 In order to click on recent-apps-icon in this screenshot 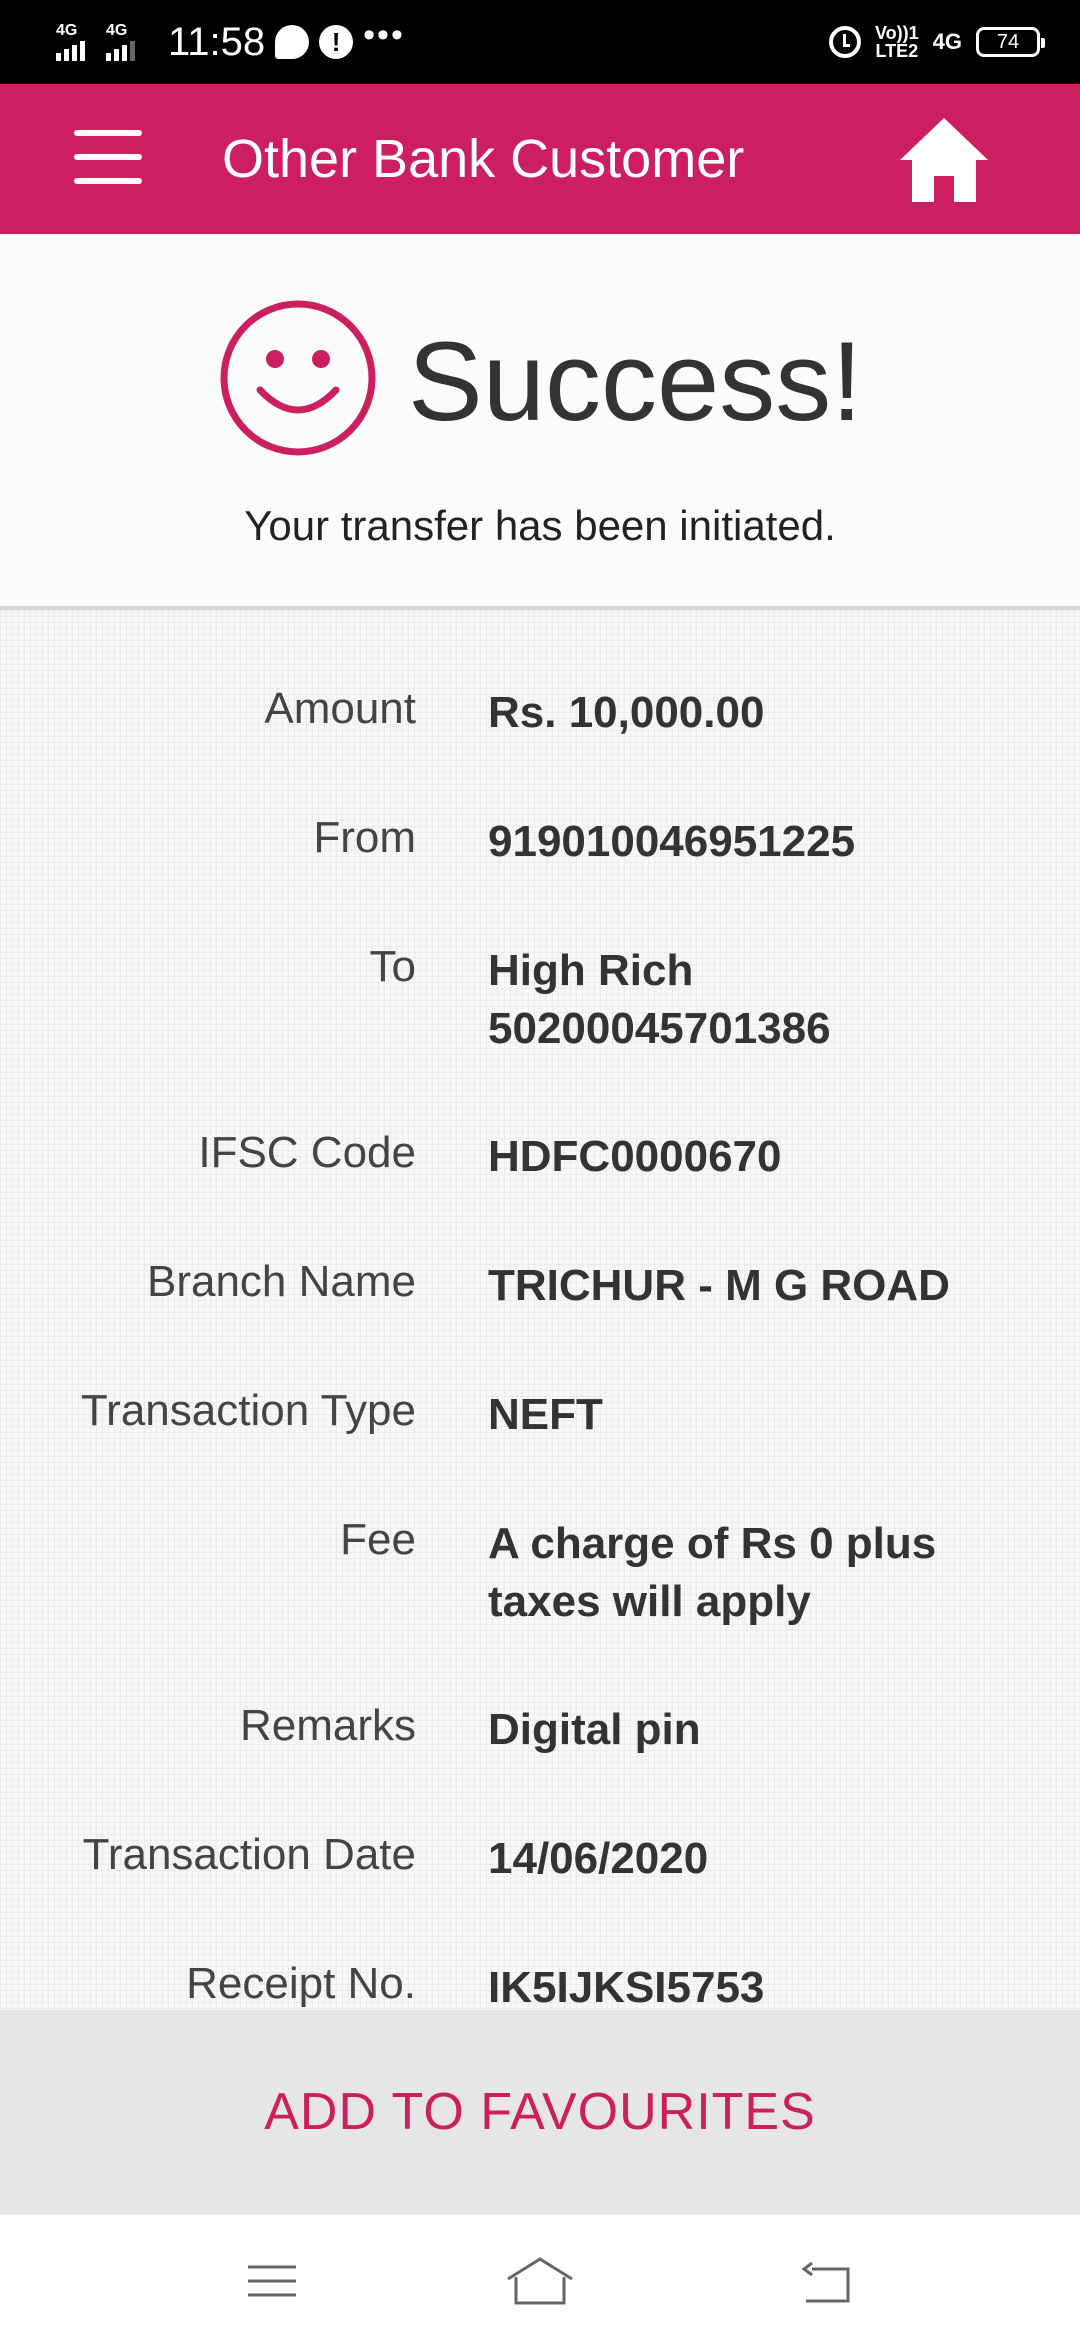, I will do `click(272, 2281)`.